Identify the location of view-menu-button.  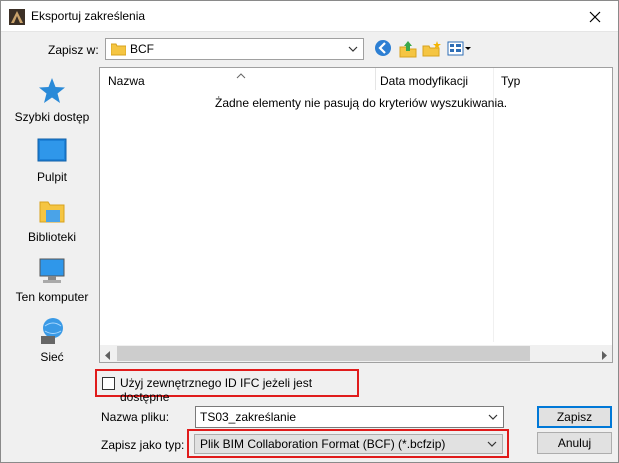
(460, 49).